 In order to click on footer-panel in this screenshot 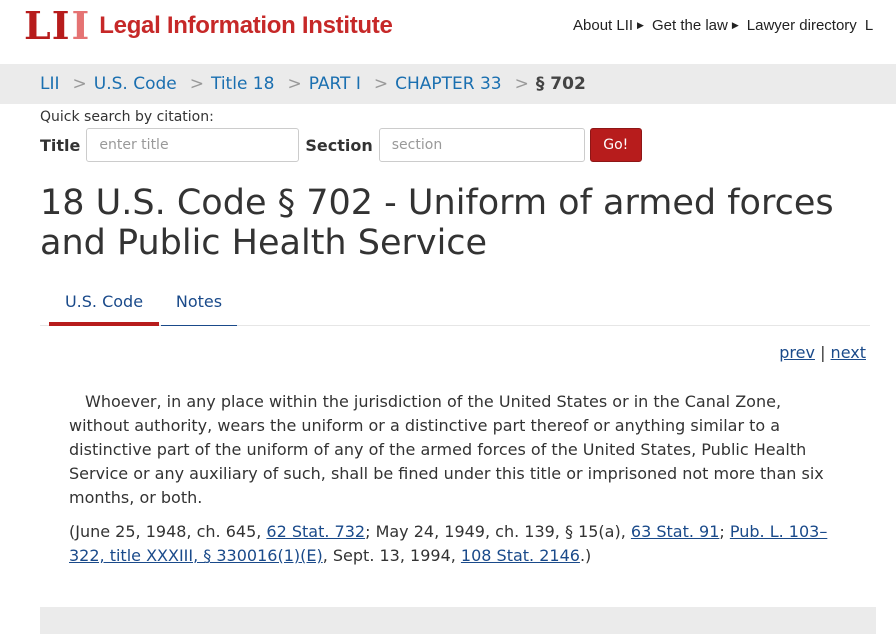, I will do `click(458, 620)`.